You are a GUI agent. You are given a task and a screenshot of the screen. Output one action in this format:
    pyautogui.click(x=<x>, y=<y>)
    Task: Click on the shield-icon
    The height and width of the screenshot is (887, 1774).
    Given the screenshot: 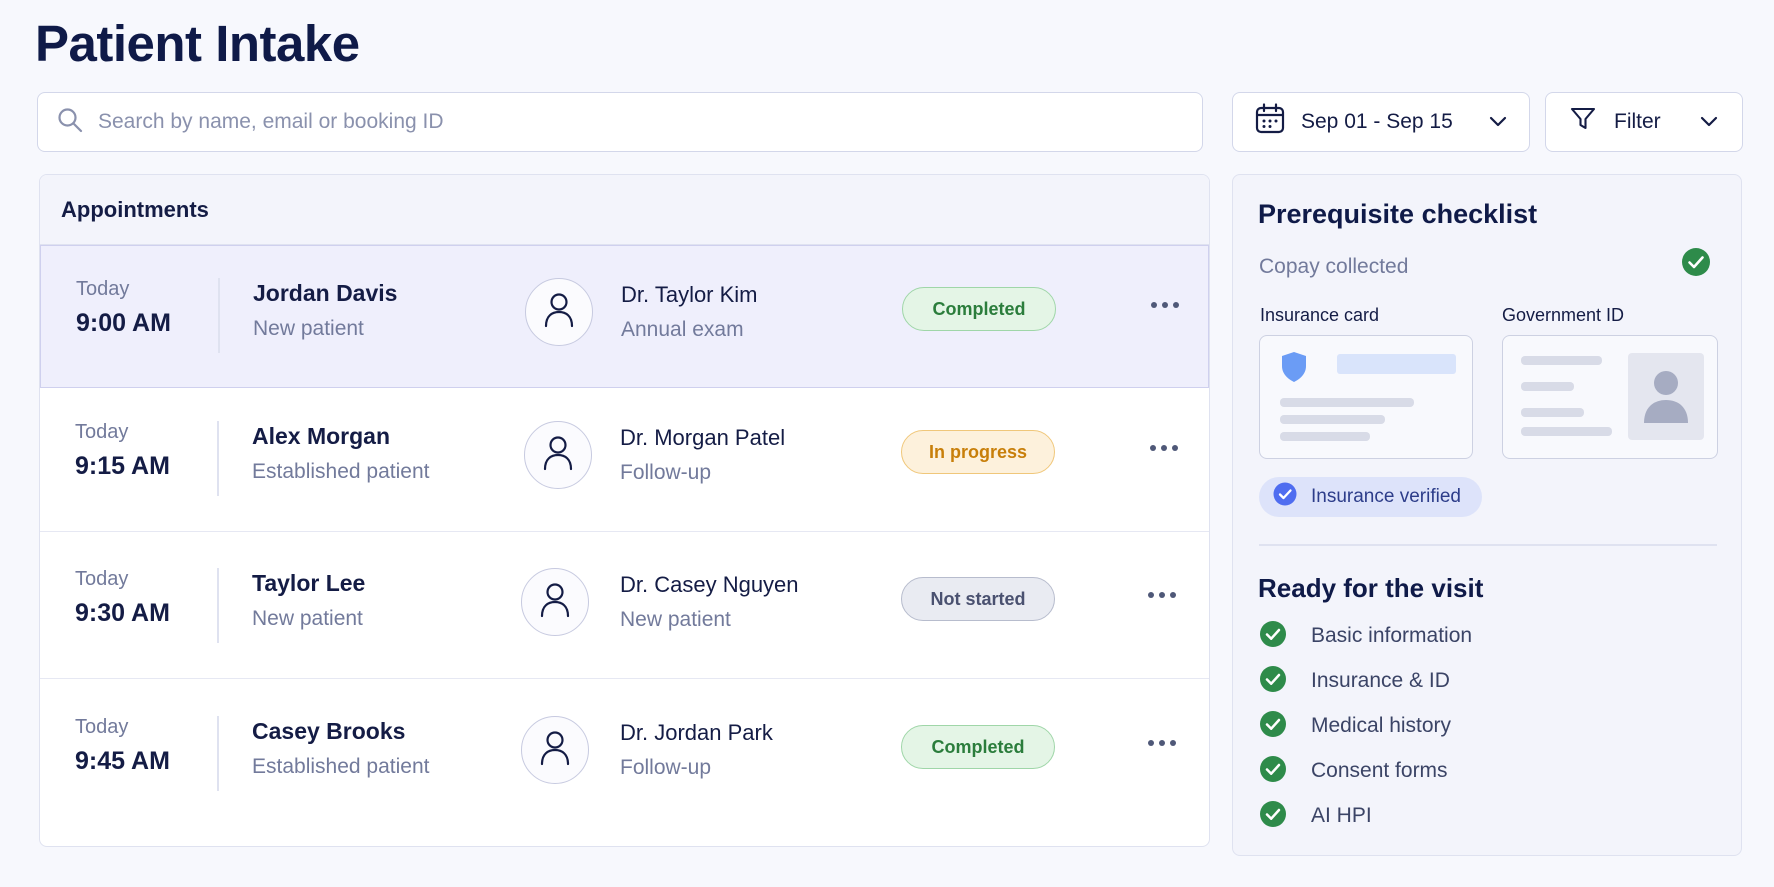 What is the action you would take?
    pyautogui.click(x=1294, y=369)
    